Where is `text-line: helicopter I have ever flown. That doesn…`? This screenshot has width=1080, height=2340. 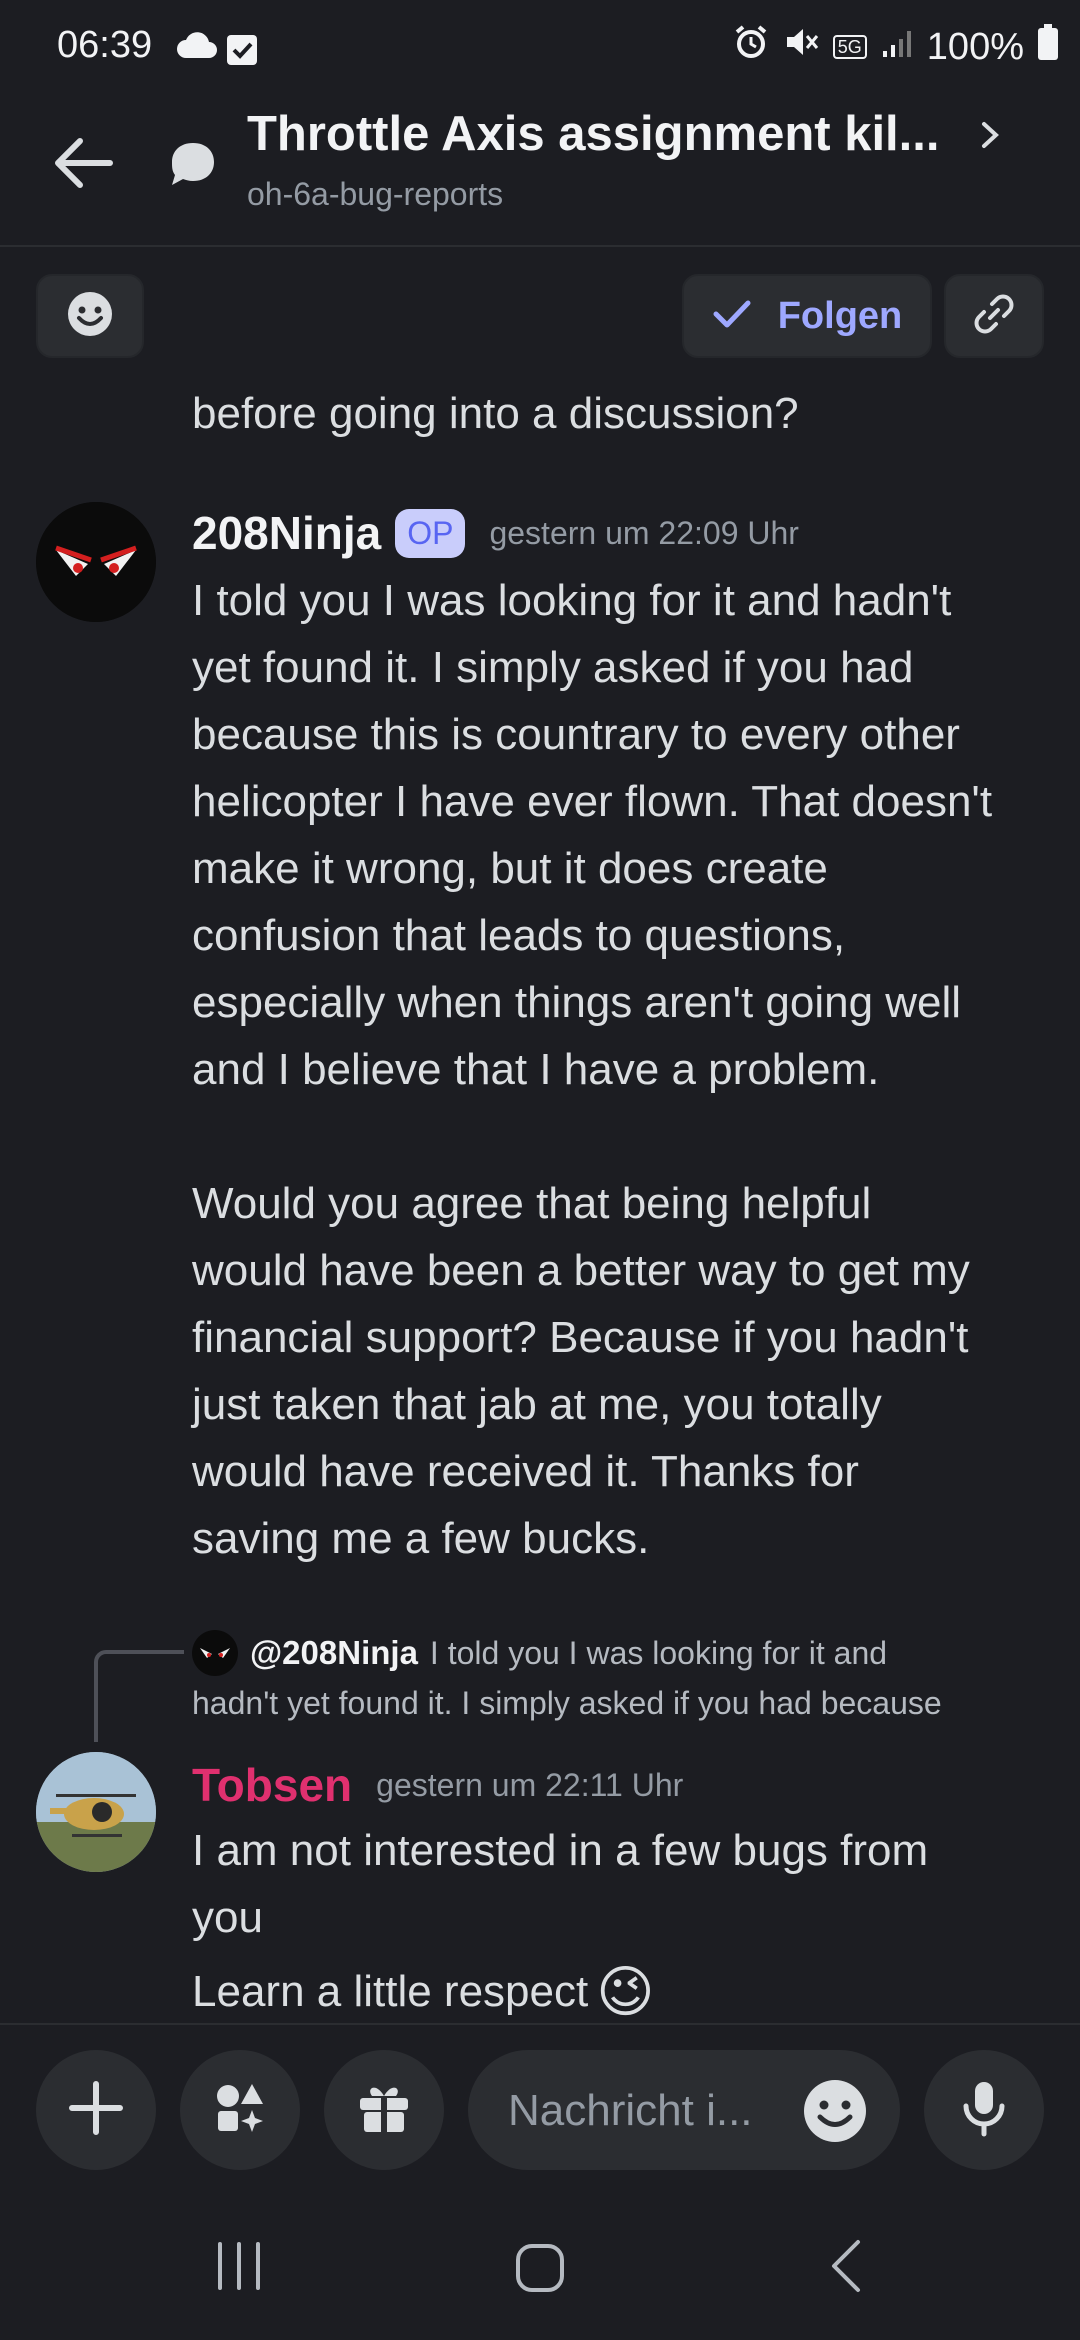 text-line: helicopter I have ever flown. That doesn… is located at coordinates (592, 801).